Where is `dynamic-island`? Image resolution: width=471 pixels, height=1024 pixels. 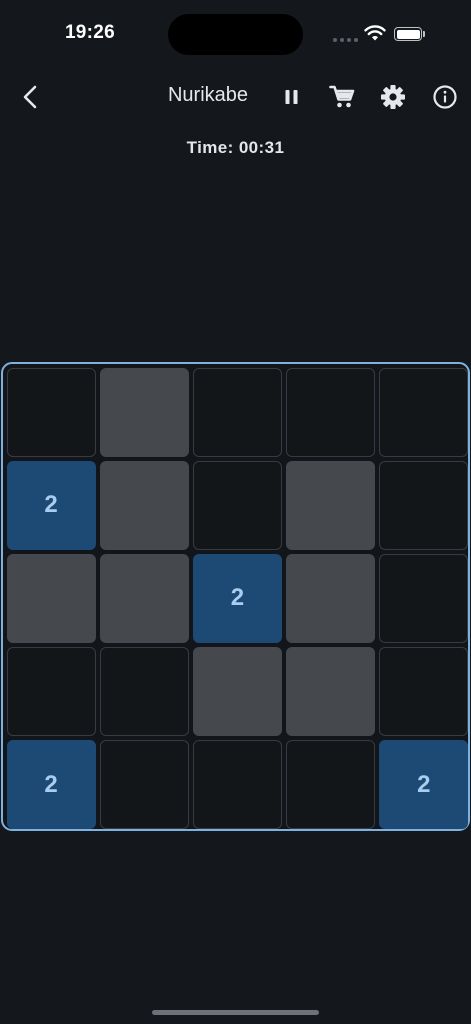
dynamic-island is located at coordinates (235, 34).